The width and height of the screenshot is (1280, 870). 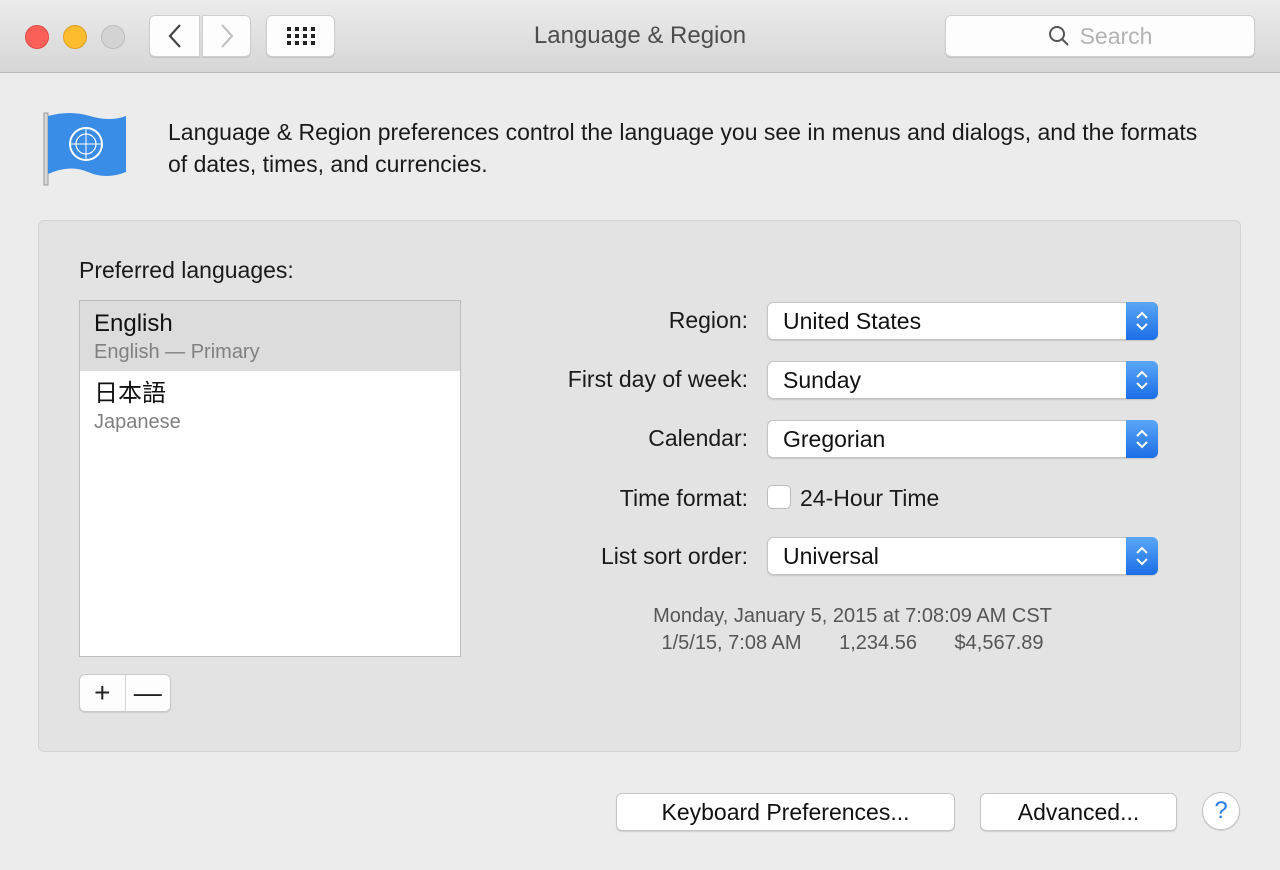 I want to click on search-placeholder: Search, so click(x=1116, y=35).